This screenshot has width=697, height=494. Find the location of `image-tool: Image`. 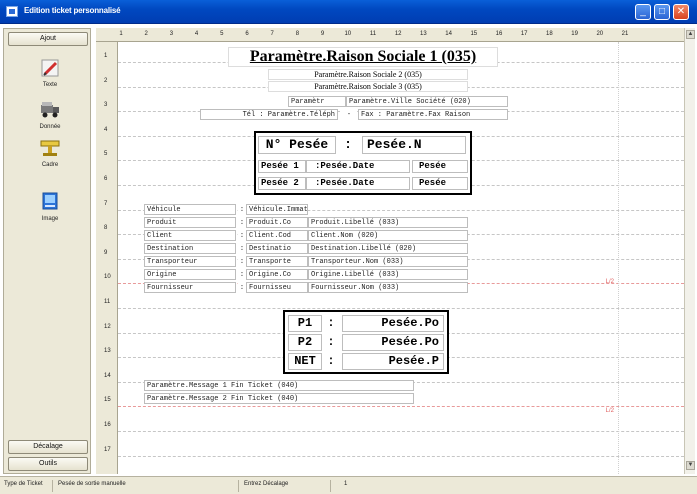

image-tool: Image is located at coordinates (50, 206).